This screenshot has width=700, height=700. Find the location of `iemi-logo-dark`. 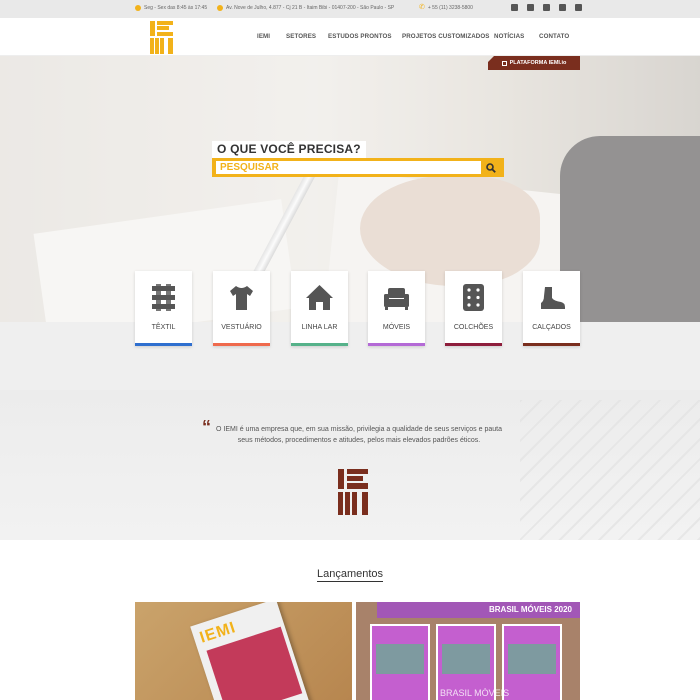

iemi-logo-dark is located at coordinates (353, 492).